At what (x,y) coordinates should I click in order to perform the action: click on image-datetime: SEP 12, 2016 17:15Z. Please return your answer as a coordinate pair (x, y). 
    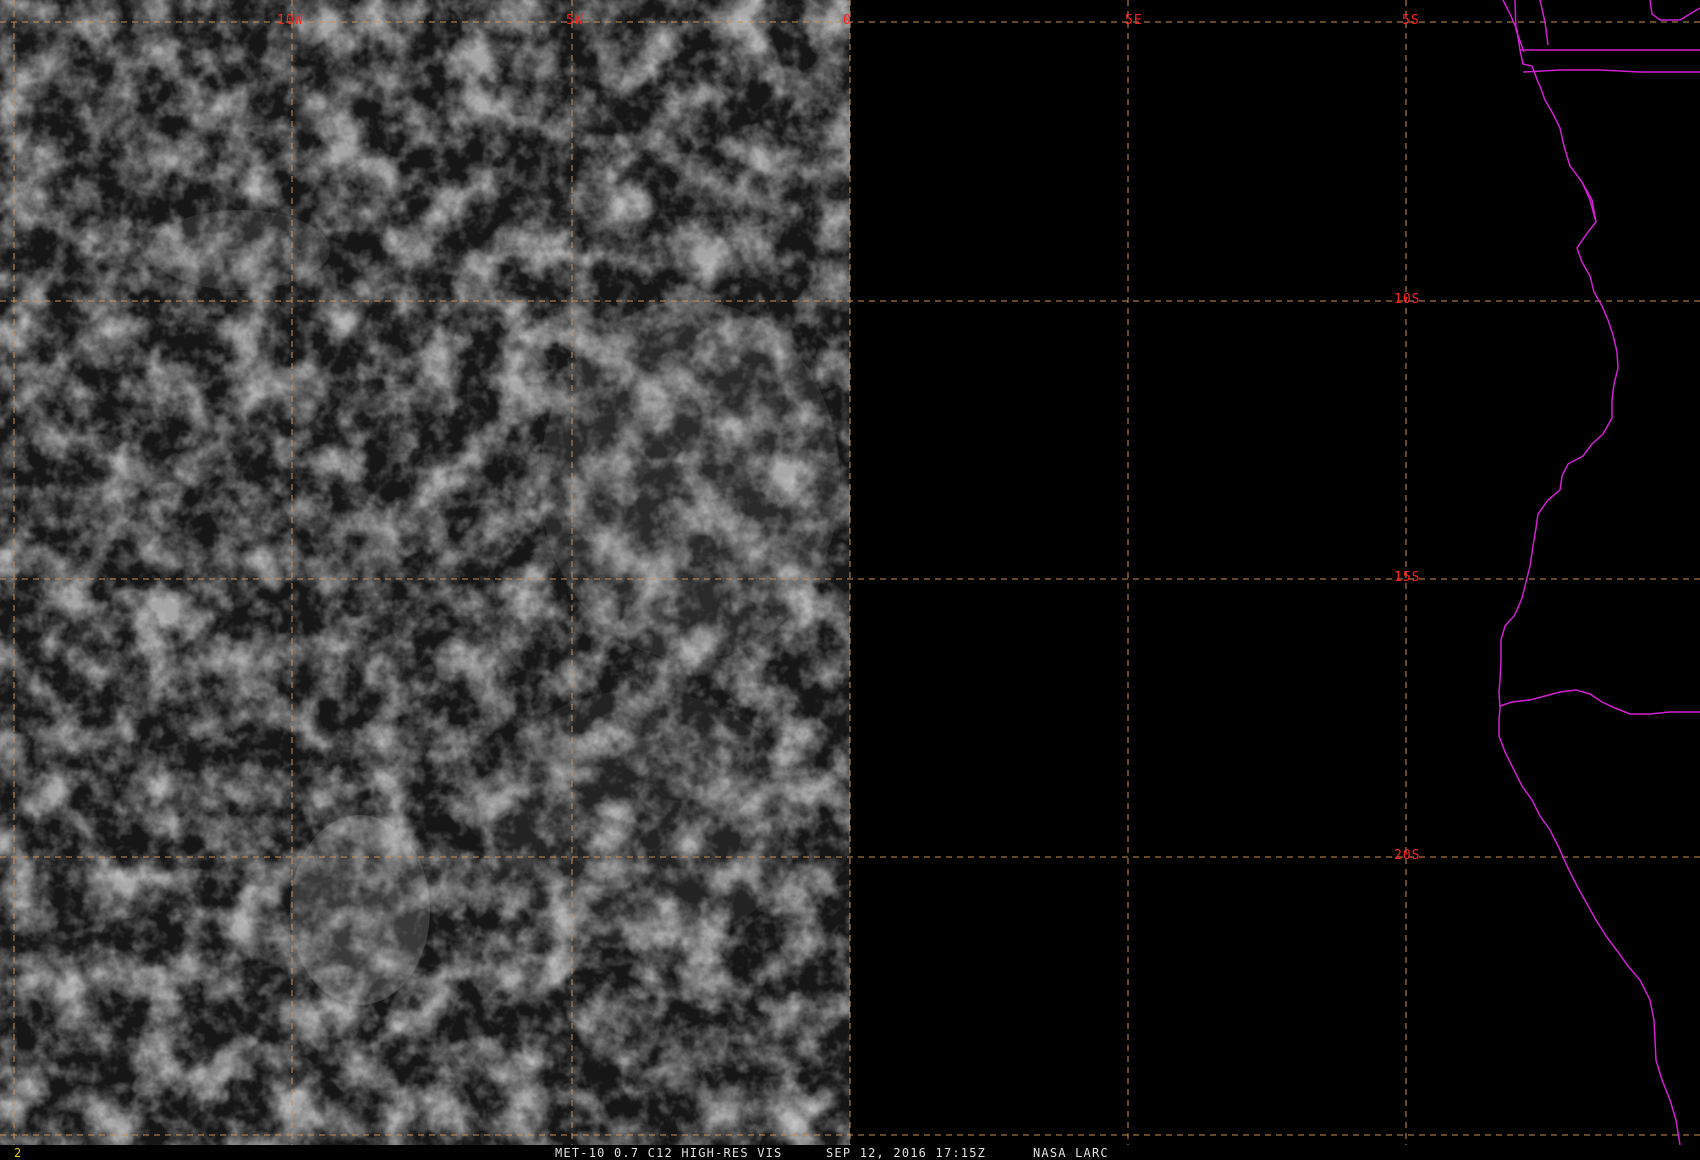
    Looking at the image, I should click on (906, 1153).